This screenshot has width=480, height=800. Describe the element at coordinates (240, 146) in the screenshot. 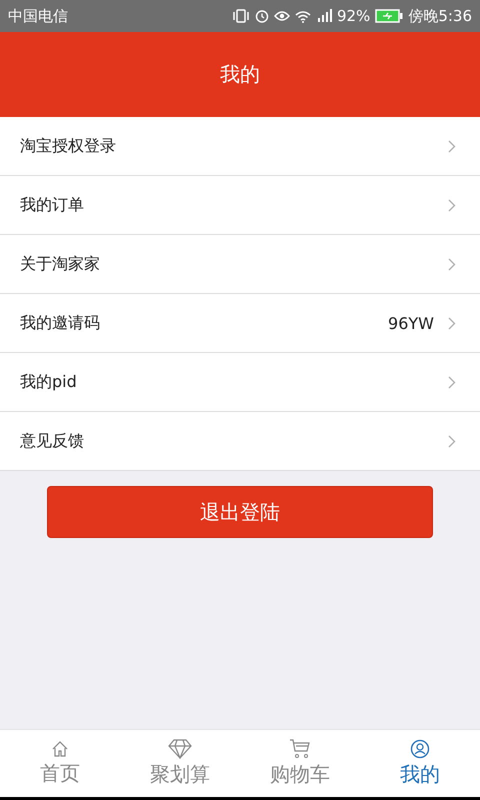

I see `menu-item: 淘宝授权登录` at that location.